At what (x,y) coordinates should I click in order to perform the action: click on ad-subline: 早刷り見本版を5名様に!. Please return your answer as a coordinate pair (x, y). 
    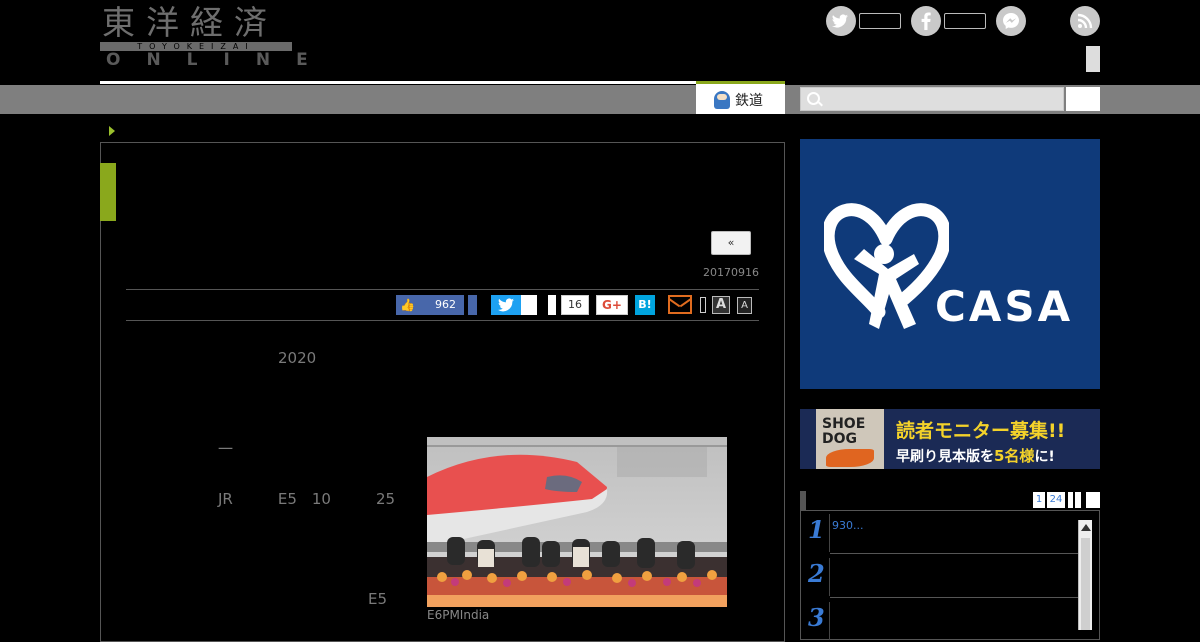
    Looking at the image, I should click on (975, 455).